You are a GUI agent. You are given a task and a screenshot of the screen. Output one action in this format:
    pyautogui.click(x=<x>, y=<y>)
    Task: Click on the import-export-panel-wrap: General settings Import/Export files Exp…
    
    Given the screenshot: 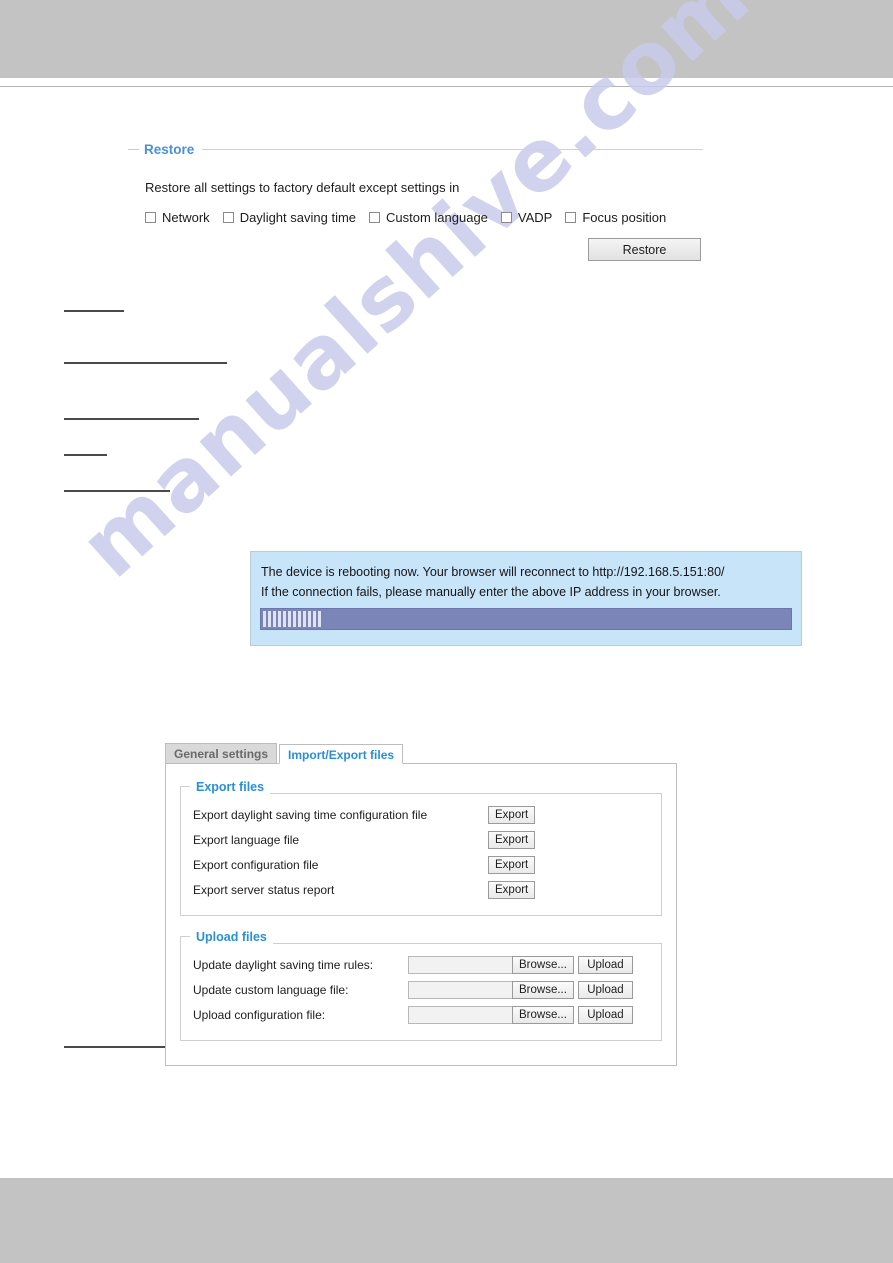 What is the action you would take?
    pyautogui.click(x=421, y=903)
    